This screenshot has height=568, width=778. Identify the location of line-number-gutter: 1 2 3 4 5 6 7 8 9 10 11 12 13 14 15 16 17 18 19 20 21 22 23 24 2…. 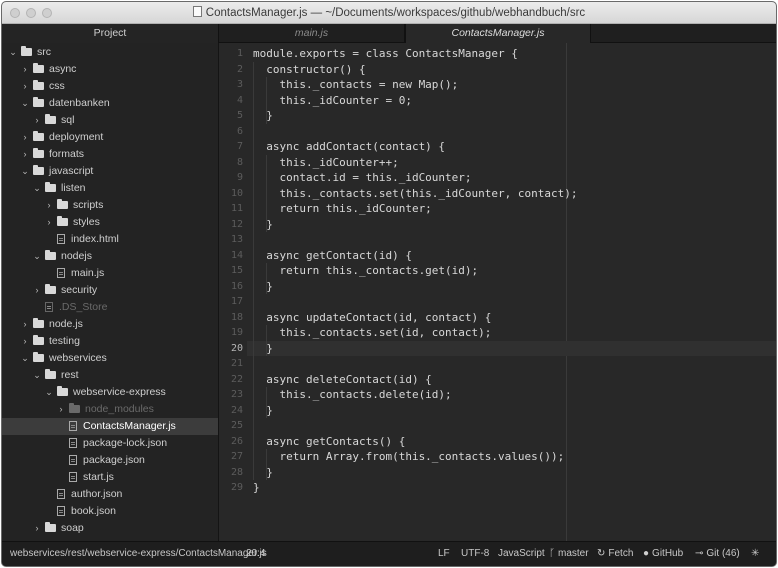
(233, 293).